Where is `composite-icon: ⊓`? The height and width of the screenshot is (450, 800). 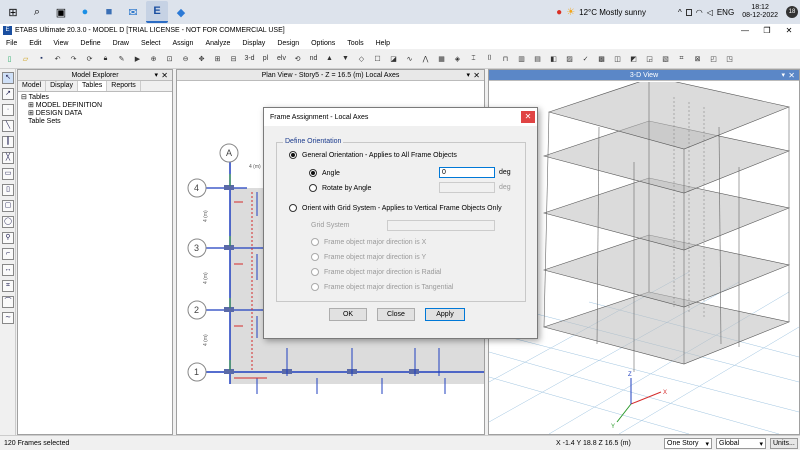
composite-icon: ⊓ is located at coordinates (505, 59).